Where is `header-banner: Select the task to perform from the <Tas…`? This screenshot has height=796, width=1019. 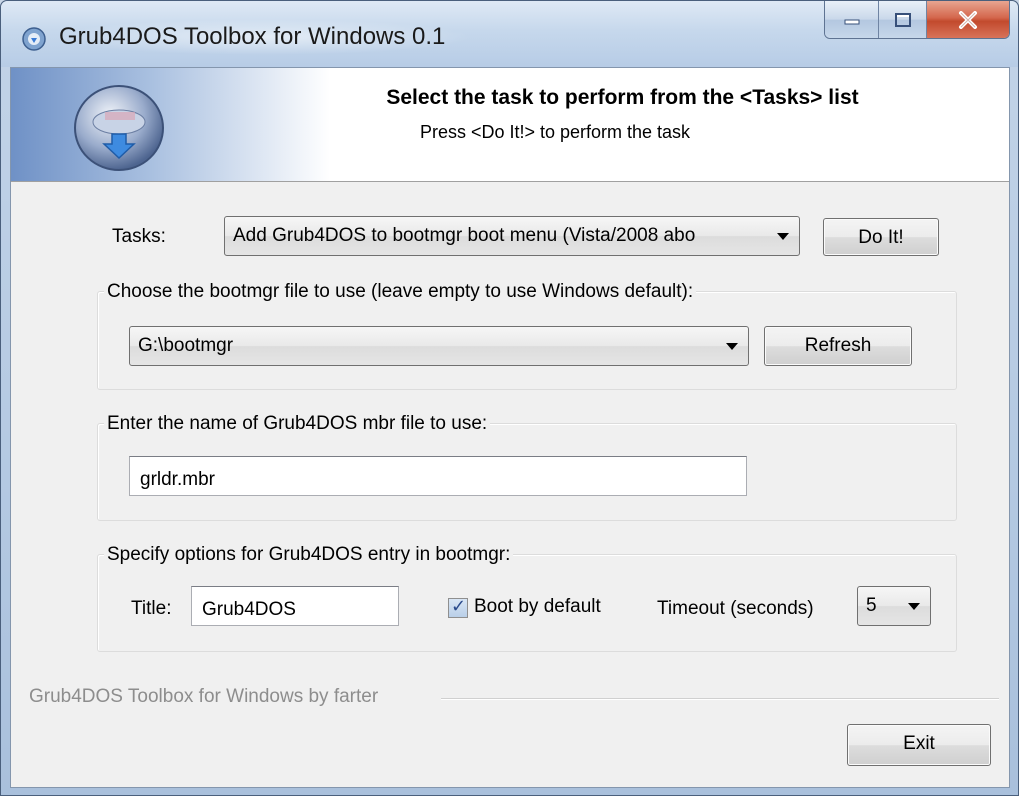 header-banner: Select the task to perform from the <Tas… is located at coordinates (510, 125).